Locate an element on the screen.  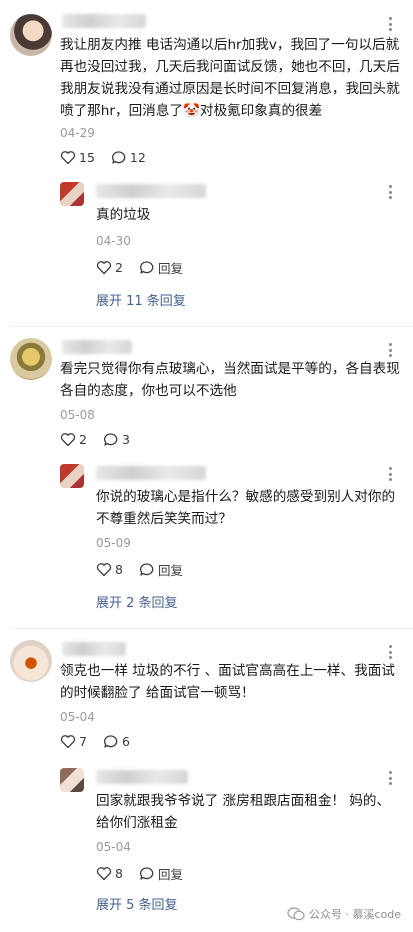
expand-replies-link: 展开 5 条回复 is located at coordinates (137, 903).